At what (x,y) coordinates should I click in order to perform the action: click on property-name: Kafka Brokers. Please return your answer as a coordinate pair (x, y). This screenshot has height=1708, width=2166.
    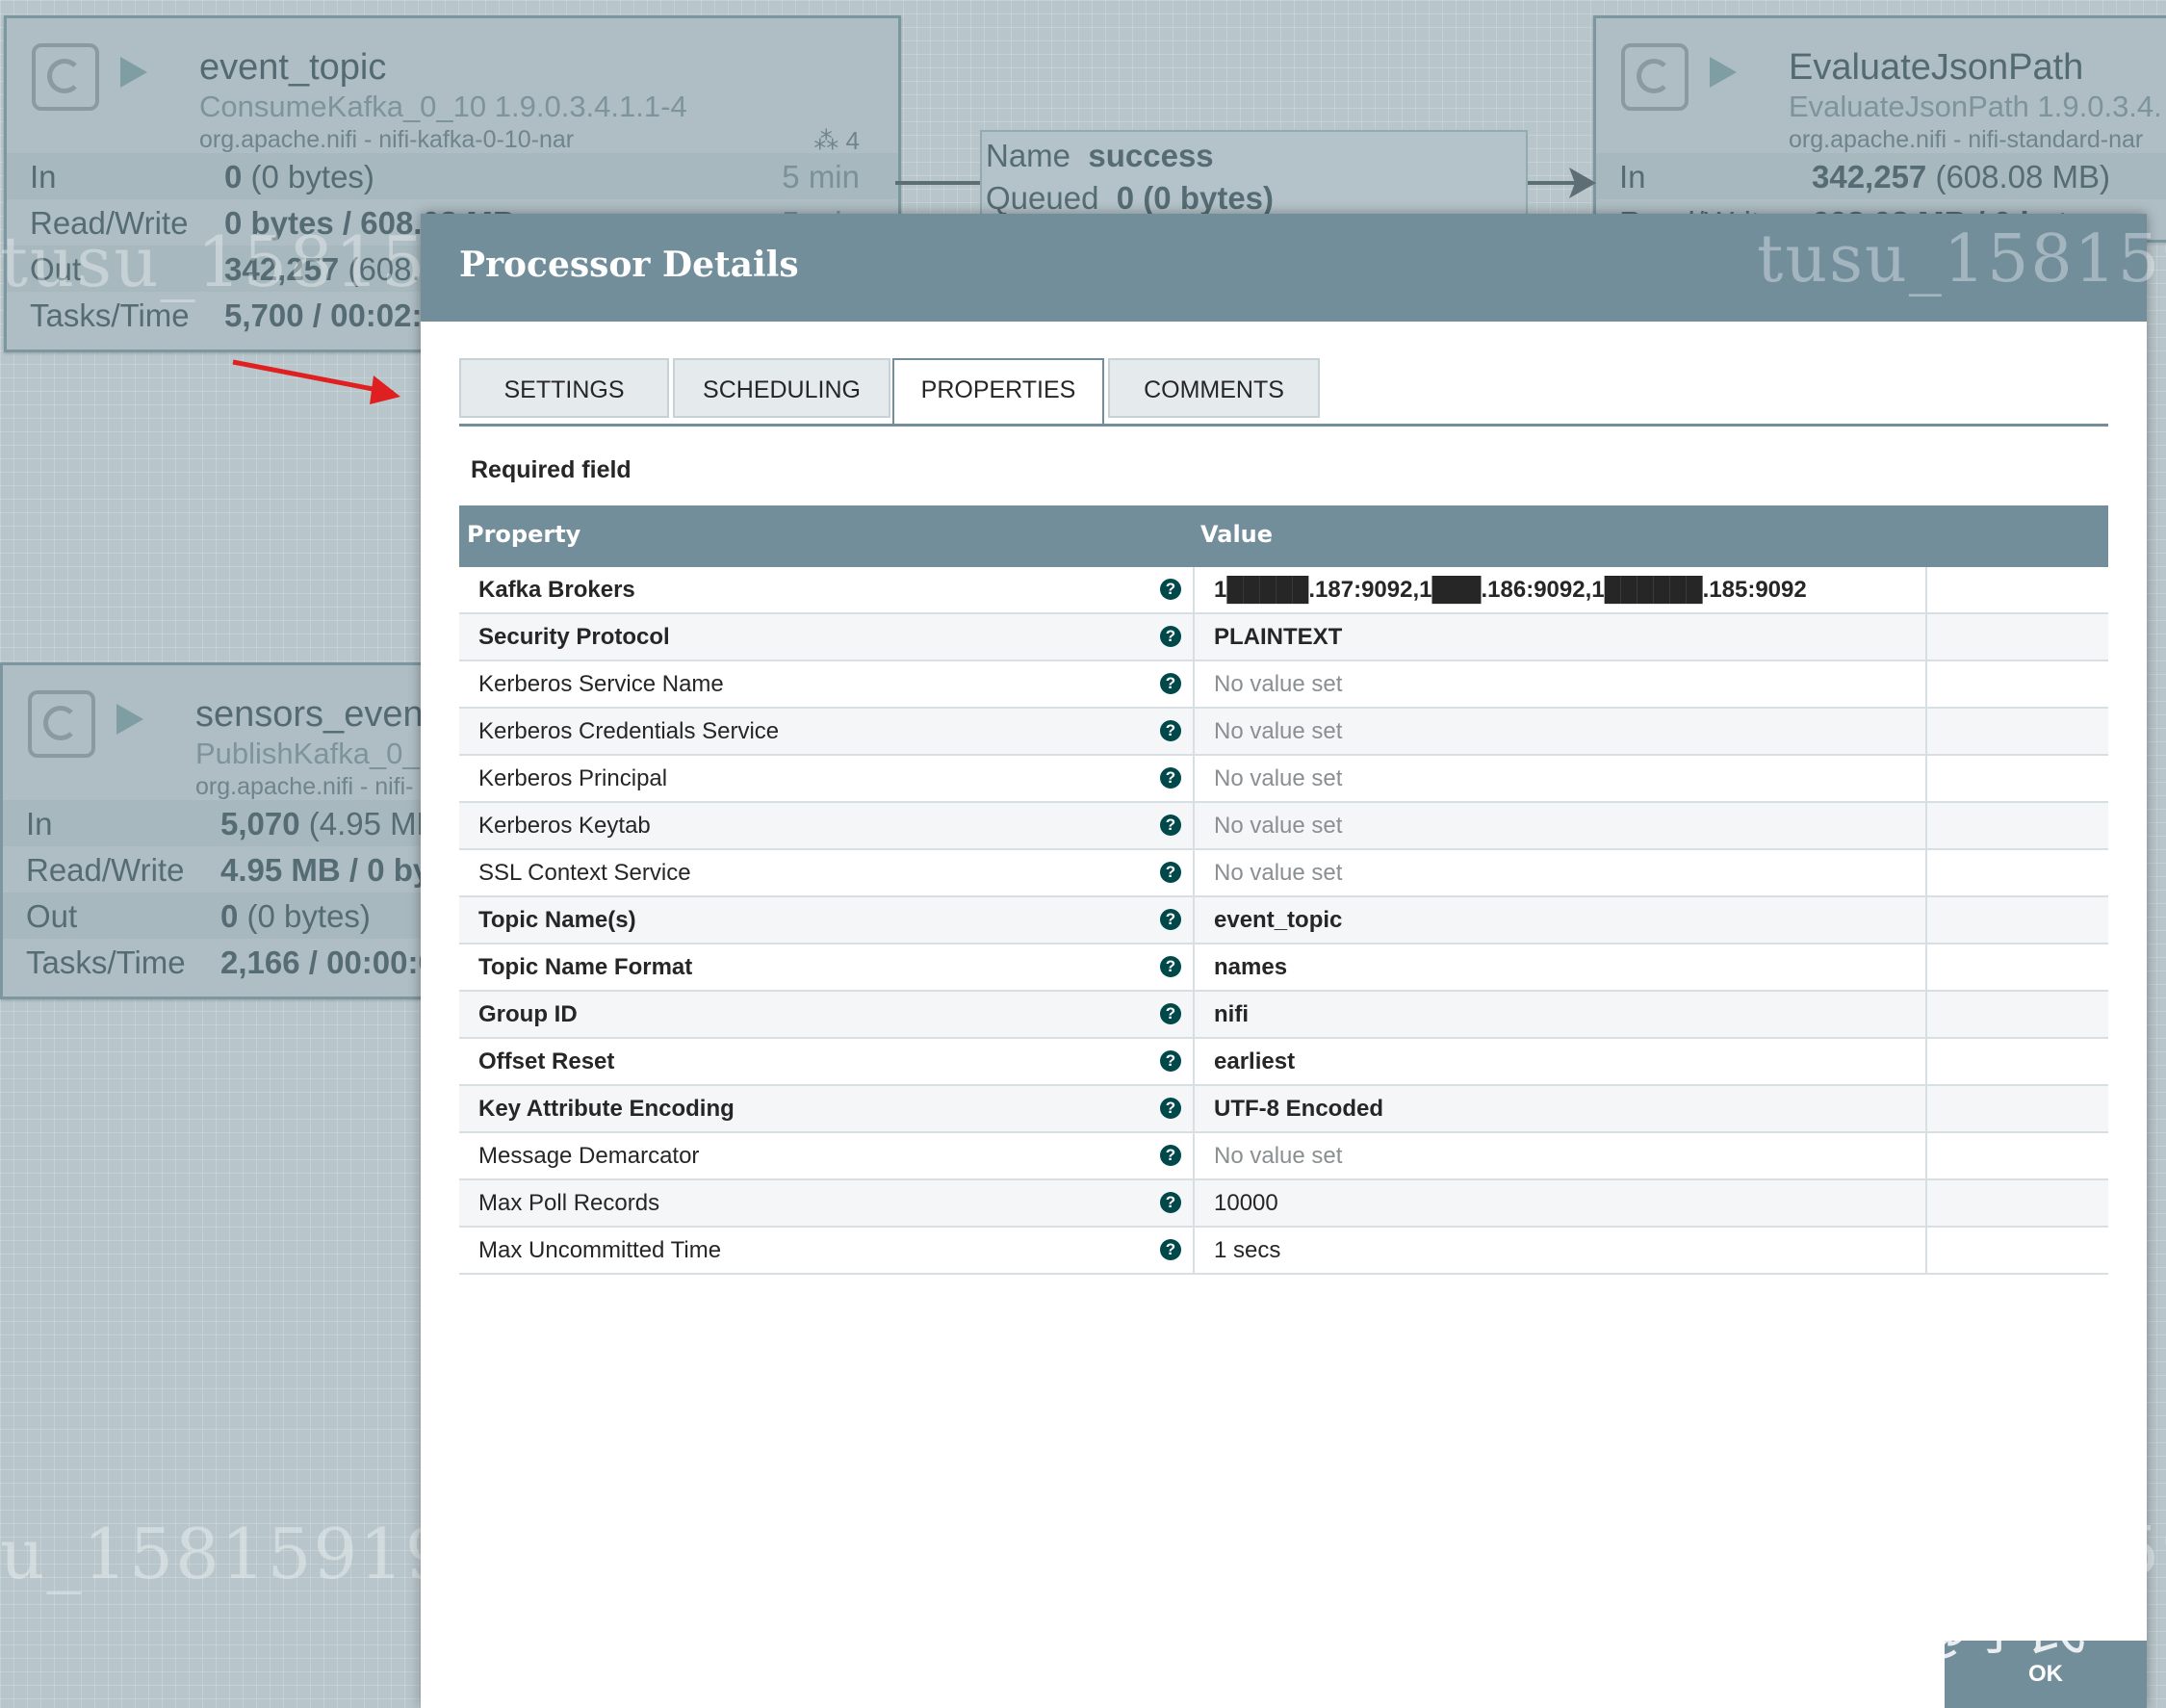
    Looking at the image, I should click on (556, 590).